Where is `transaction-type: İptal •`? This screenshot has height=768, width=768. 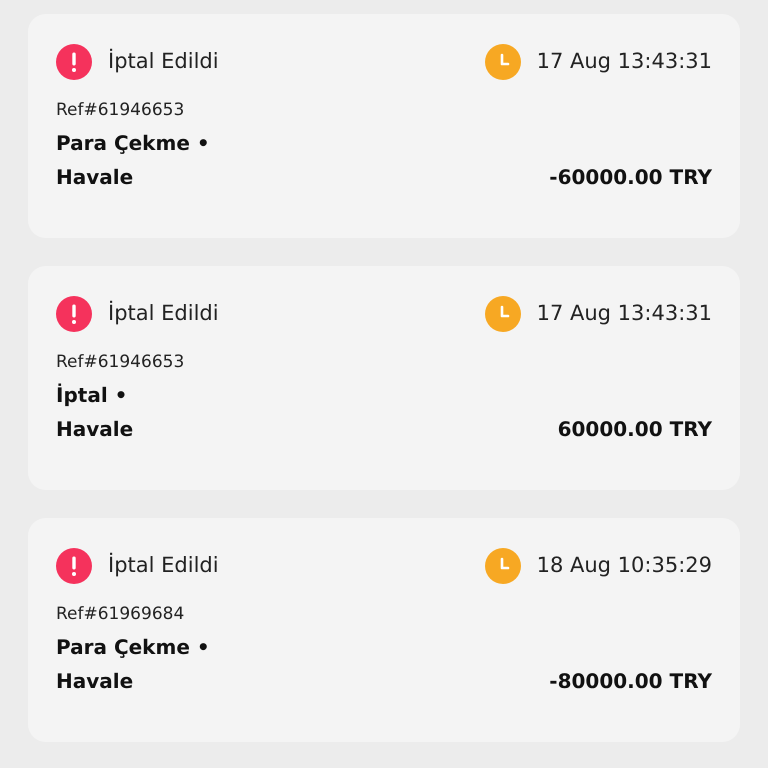 transaction-type: İptal • is located at coordinates (92, 395).